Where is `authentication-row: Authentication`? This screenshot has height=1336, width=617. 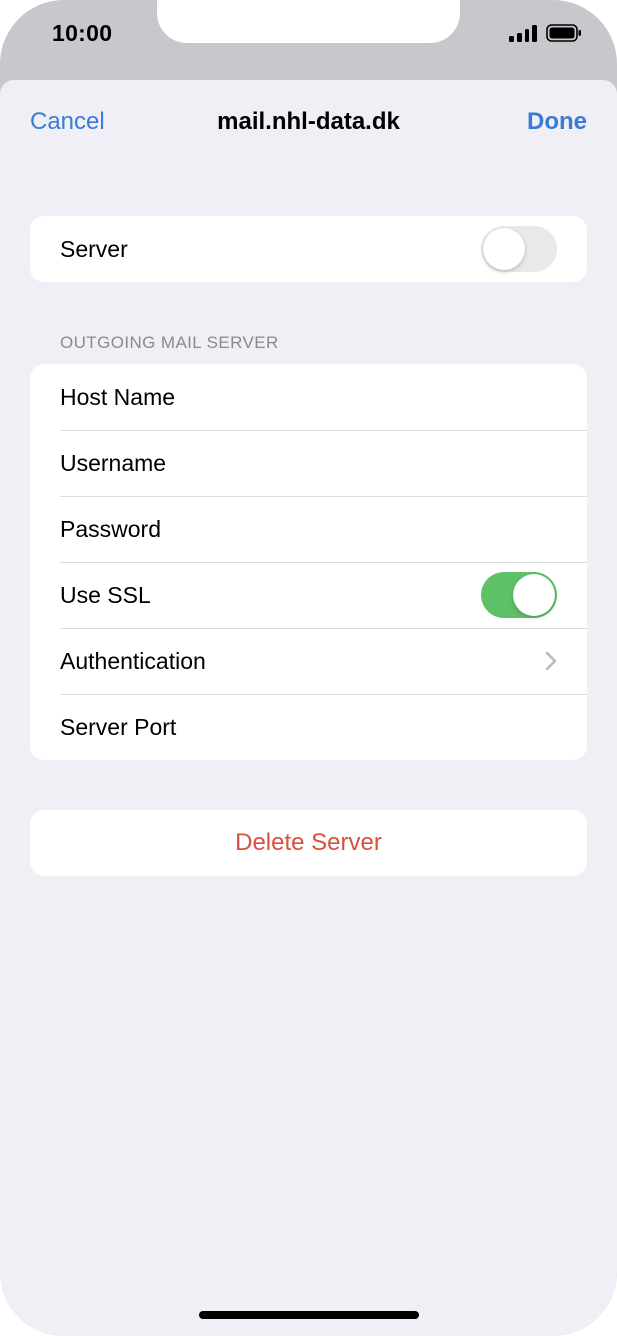
authentication-row: Authentication is located at coordinates (308, 661).